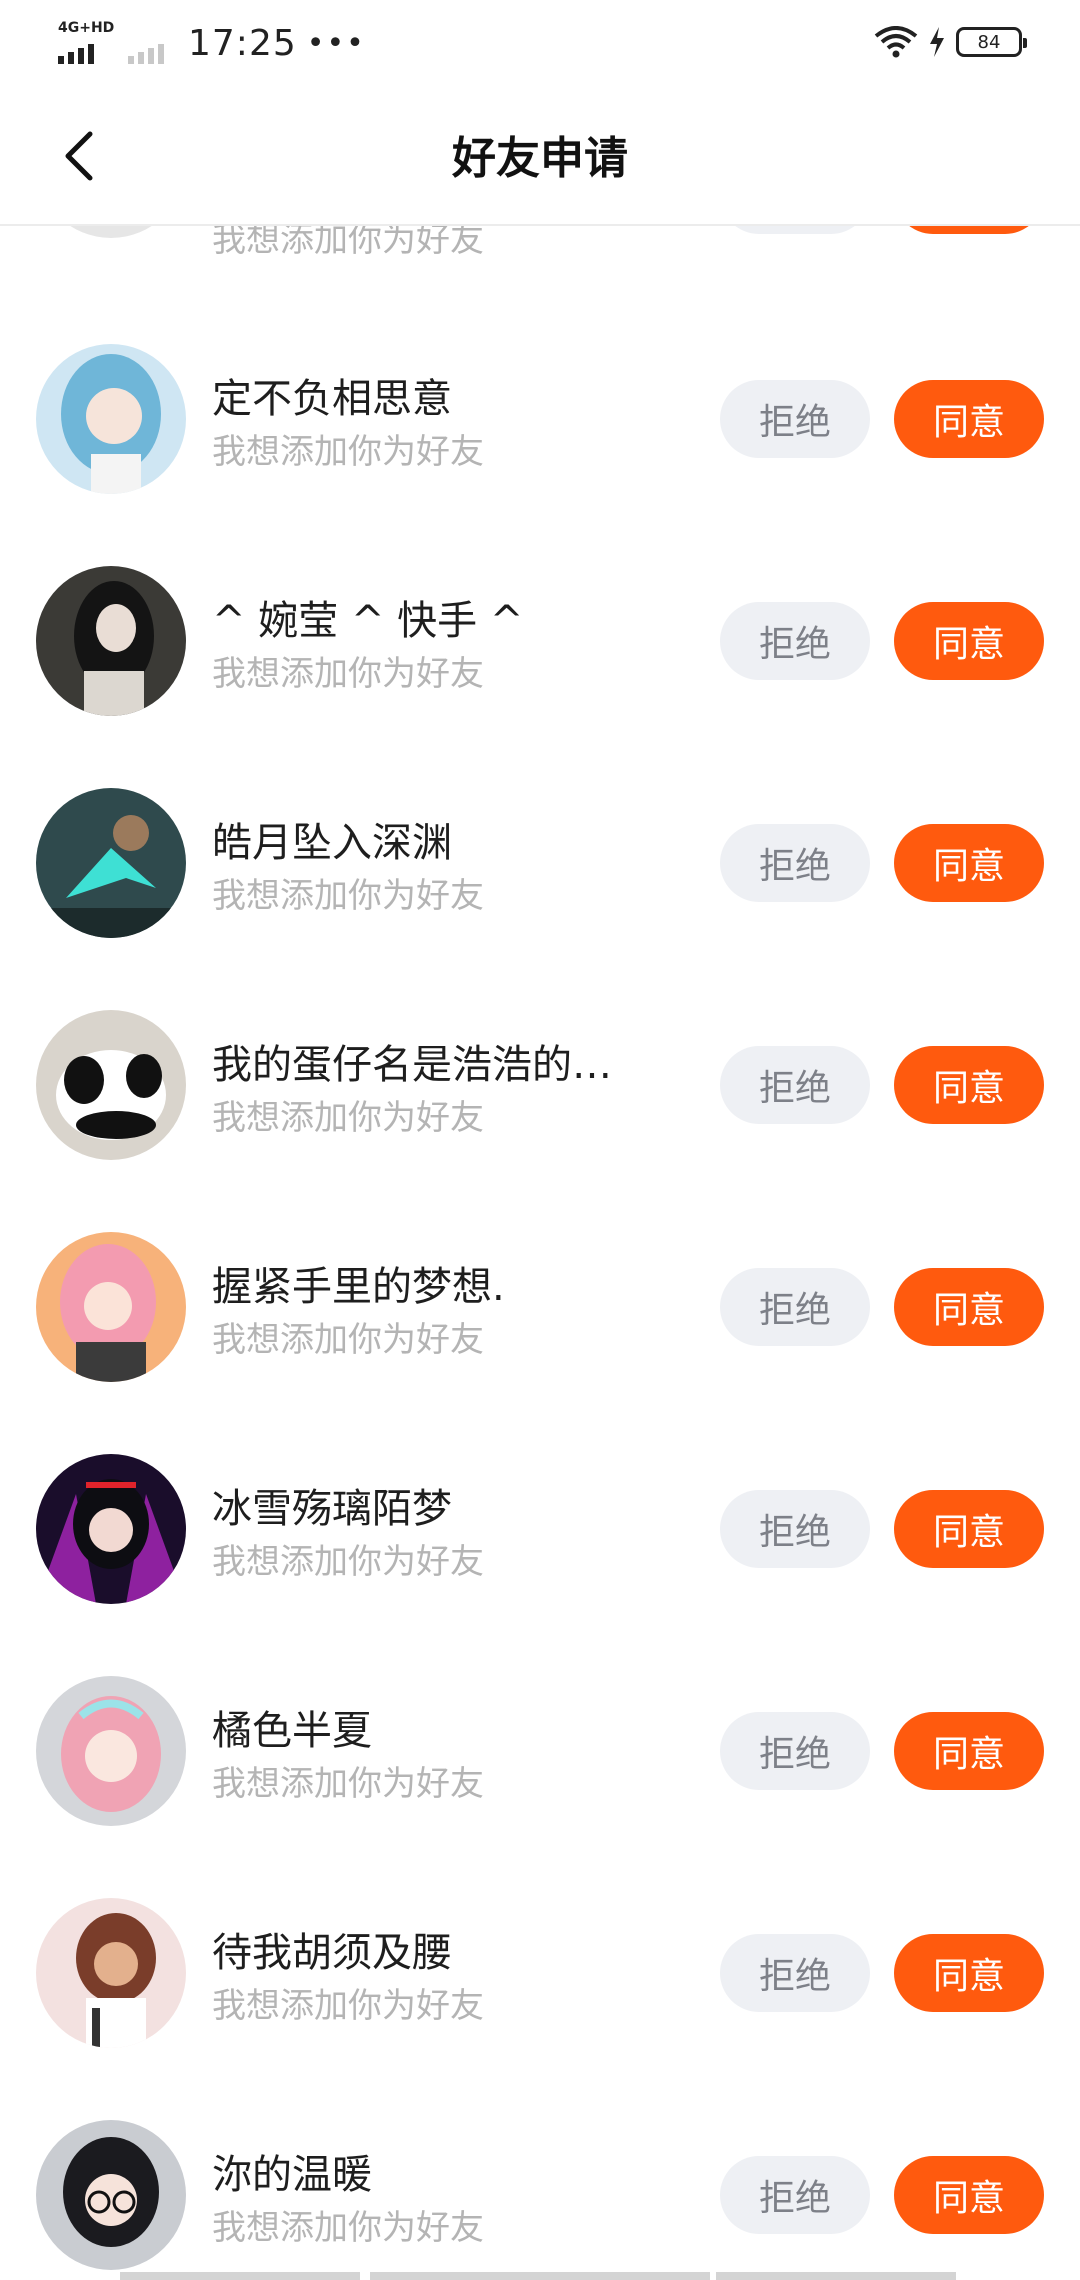 The height and width of the screenshot is (2280, 1080). I want to click on requester-name: 冰雪殇璃陌梦, so click(332, 1509).